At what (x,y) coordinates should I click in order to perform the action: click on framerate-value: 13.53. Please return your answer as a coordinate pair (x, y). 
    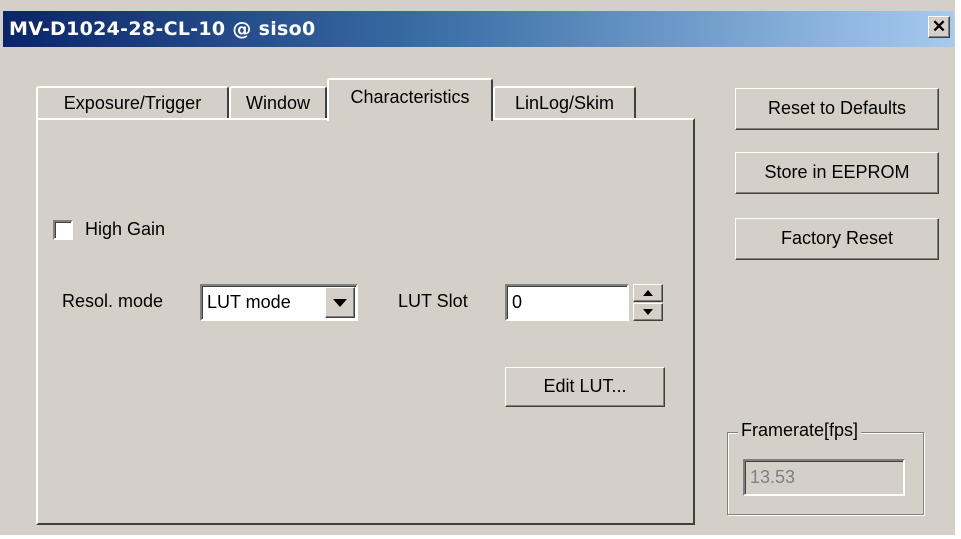
    Looking at the image, I should click on (773, 477).